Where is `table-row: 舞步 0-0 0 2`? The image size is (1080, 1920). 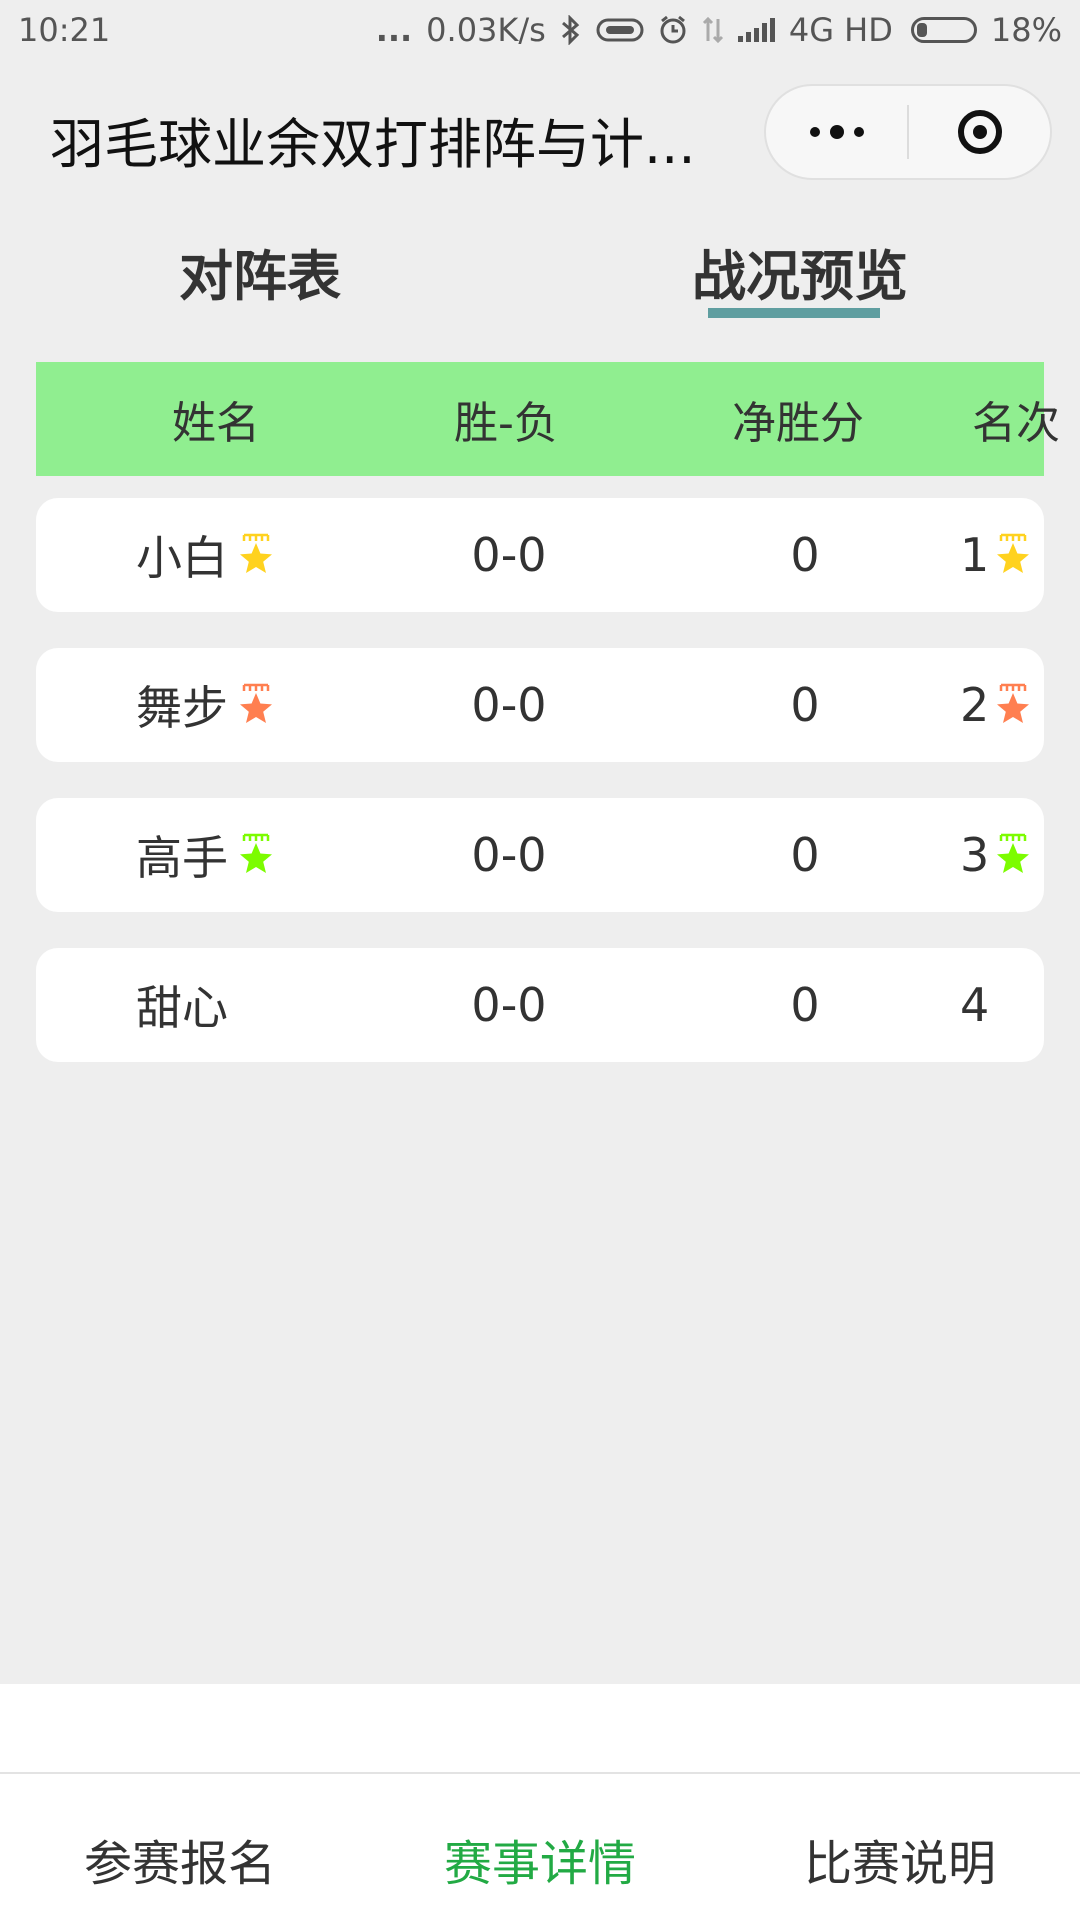 table-row: 舞步 0-0 0 2 is located at coordinates (540, 705).